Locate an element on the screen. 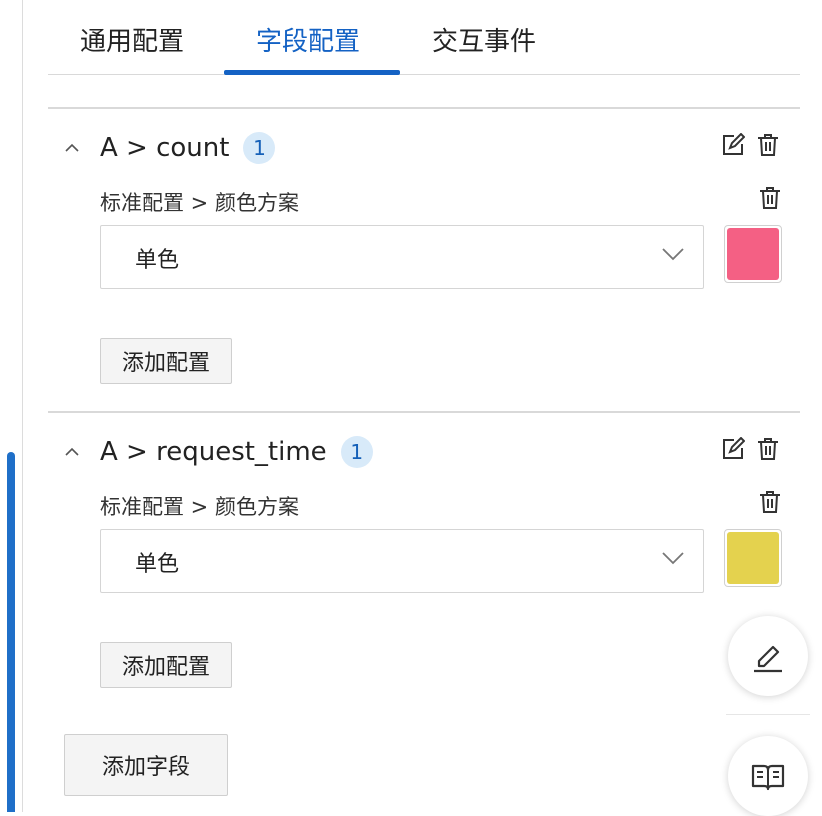 The width and height of the screenshot is (822, 816). tab-general-config: 通用配置 is located at coordinates (132, 42).